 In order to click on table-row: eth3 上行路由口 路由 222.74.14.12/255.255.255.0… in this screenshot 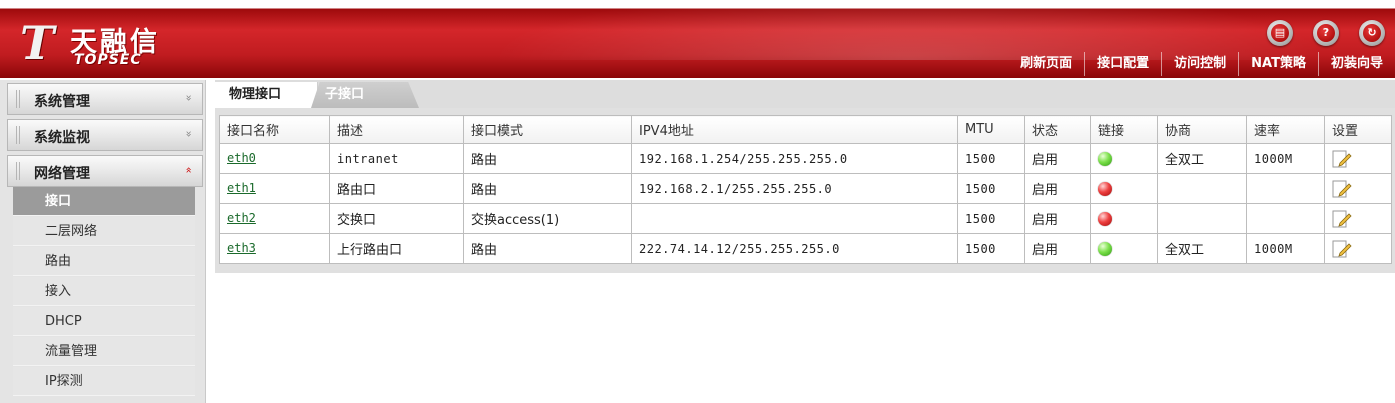, I will do `click(805, 248)`.